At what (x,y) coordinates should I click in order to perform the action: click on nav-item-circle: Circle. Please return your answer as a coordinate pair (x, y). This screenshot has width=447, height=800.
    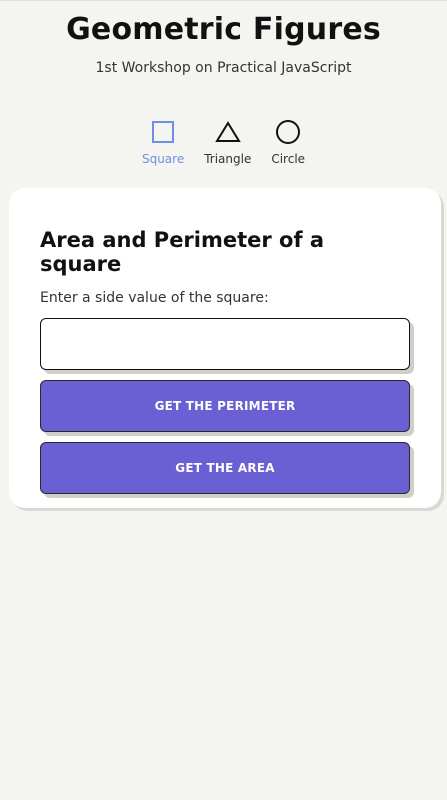
    Looking at the image, I should click on (288, 142).